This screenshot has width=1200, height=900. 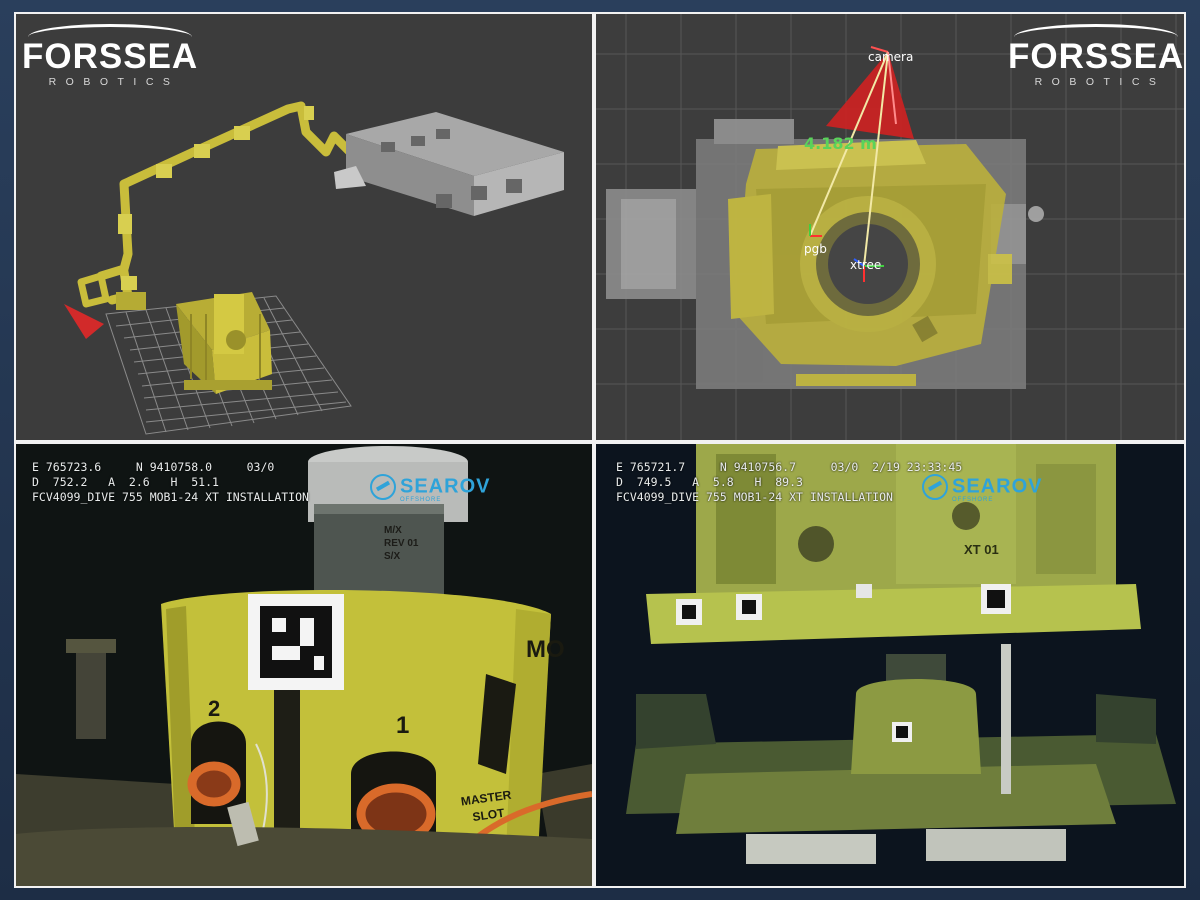 I want to click on aruco-marker-icon, so click(x=296, y=642).